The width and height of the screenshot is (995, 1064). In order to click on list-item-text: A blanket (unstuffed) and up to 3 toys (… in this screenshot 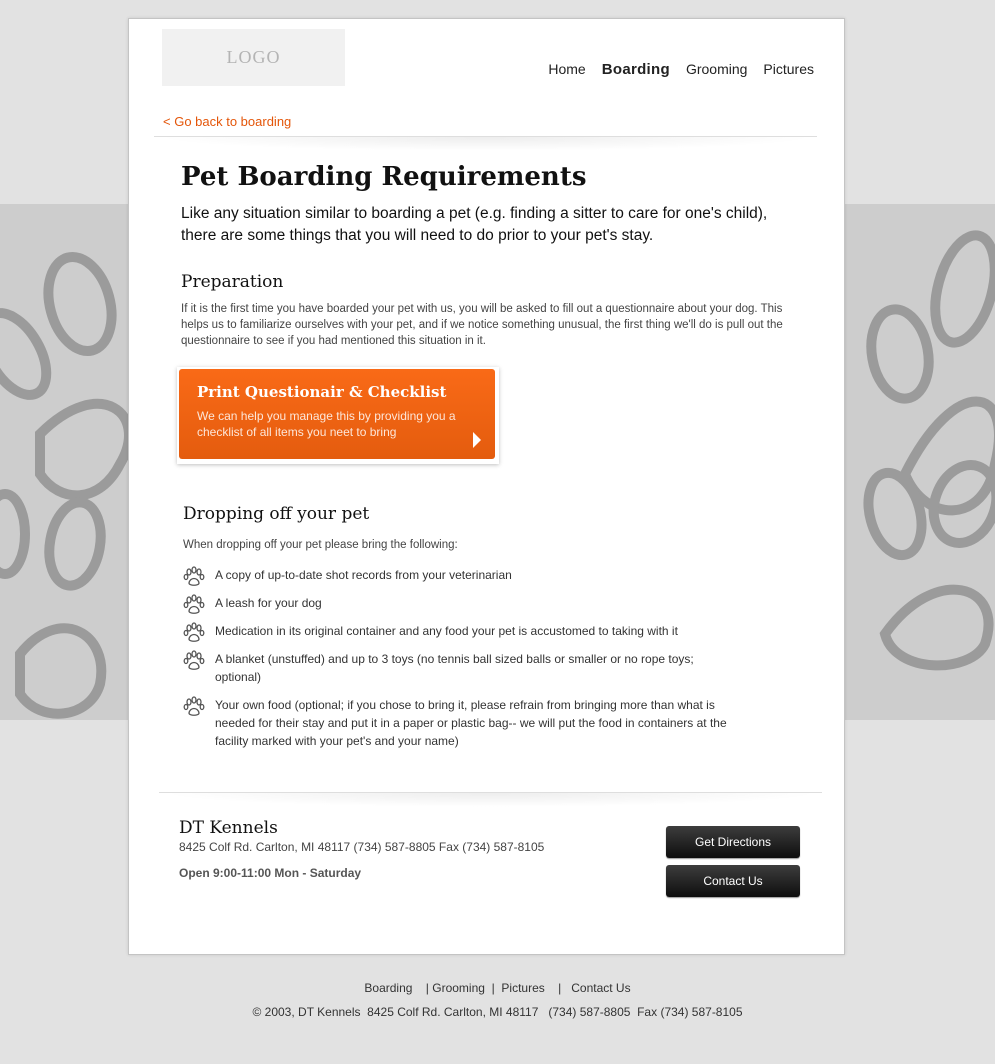, I will do `click(454, 668)`.